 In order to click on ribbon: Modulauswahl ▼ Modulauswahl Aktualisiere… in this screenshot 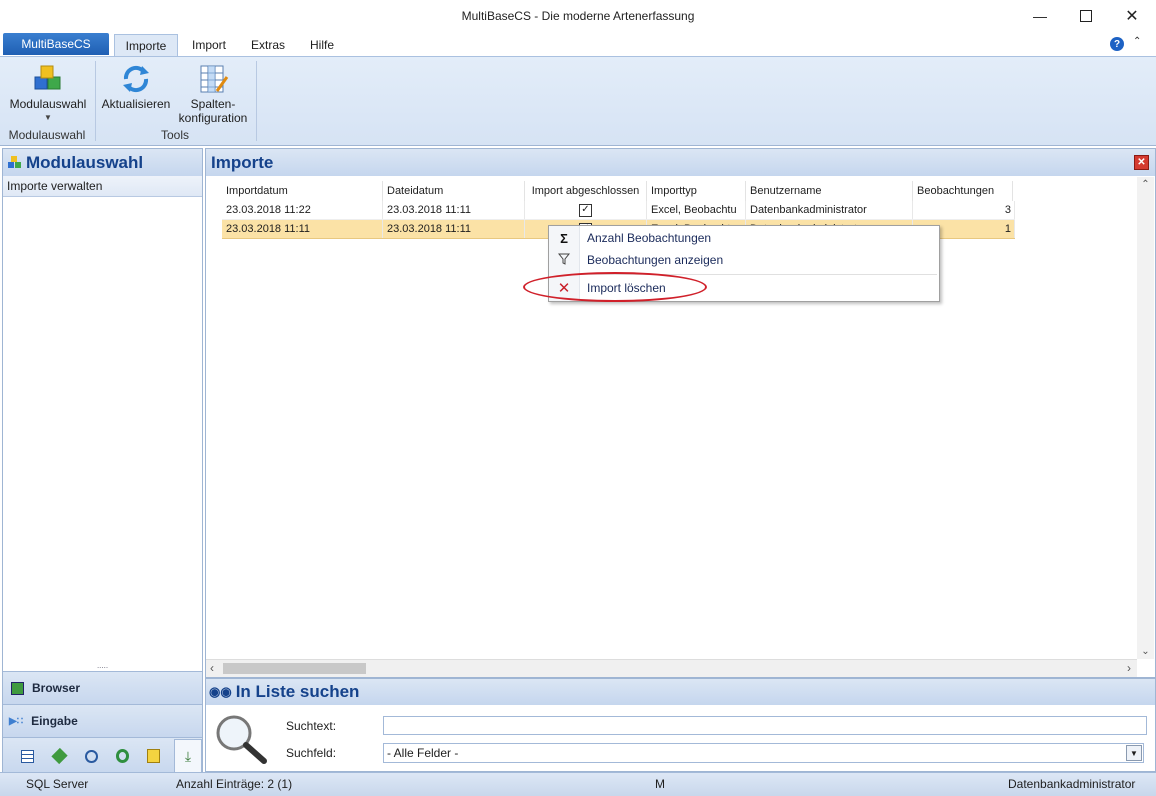, I will do `click(578, 101)`.